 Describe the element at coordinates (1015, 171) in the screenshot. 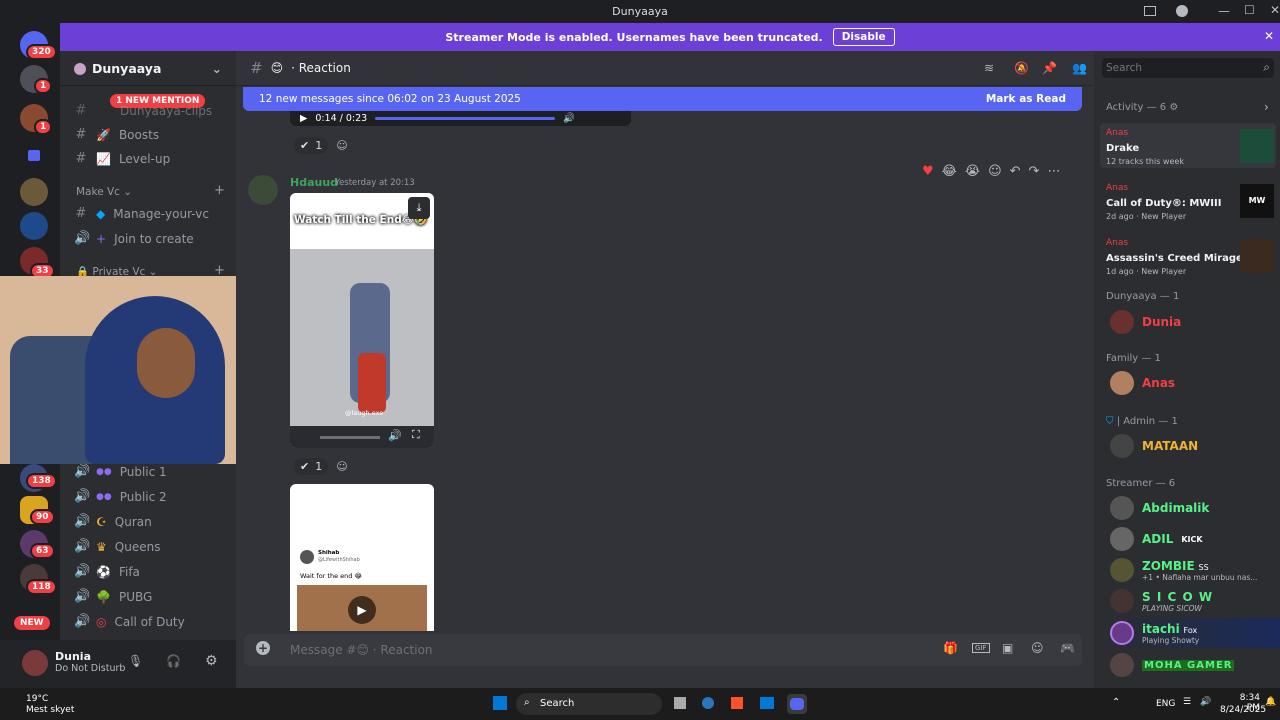

I see `reply-icon: ↶` at that location.